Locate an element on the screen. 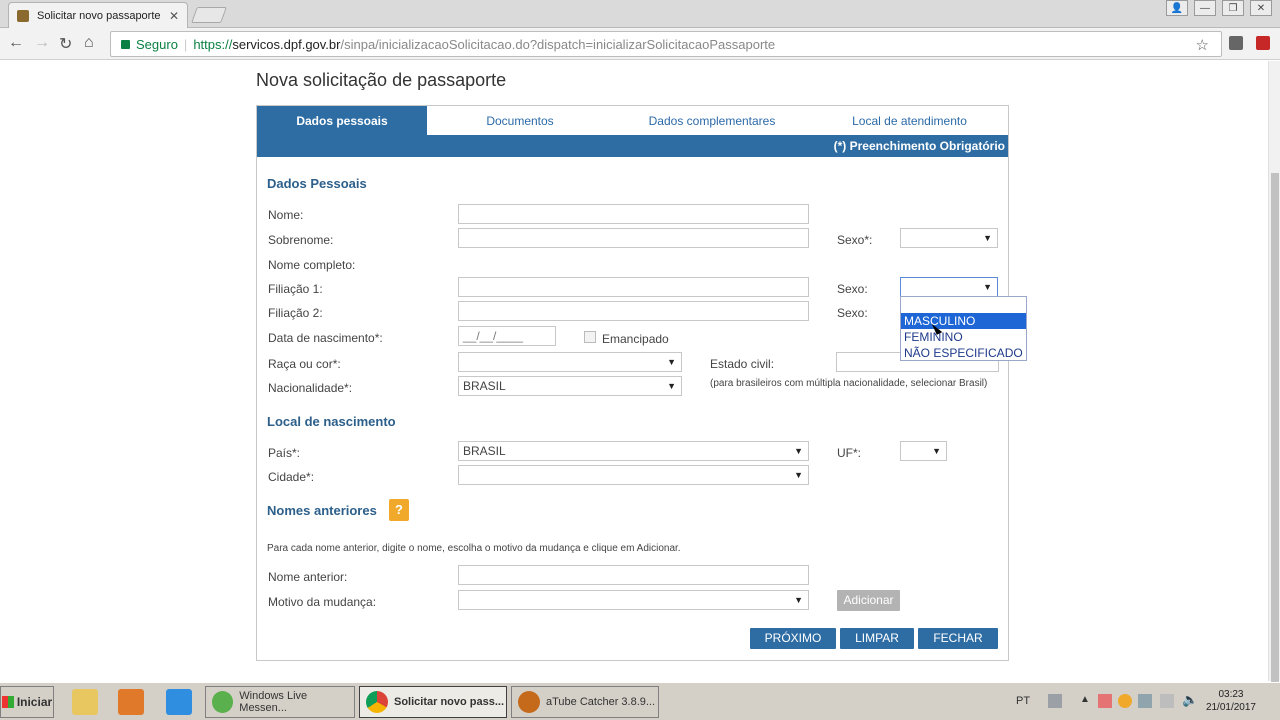 The height and width of the screenshot is (720, 1280). back-icon: ← is located at coordinates (16, 43).